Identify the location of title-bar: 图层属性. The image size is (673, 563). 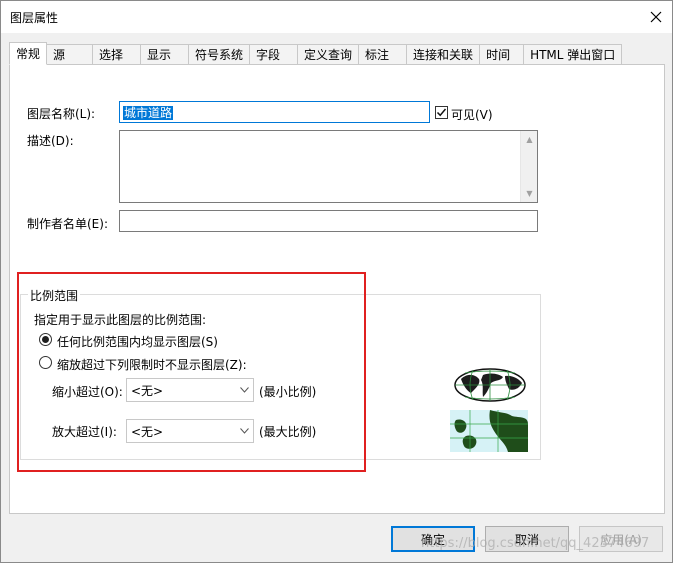
(336, 17).